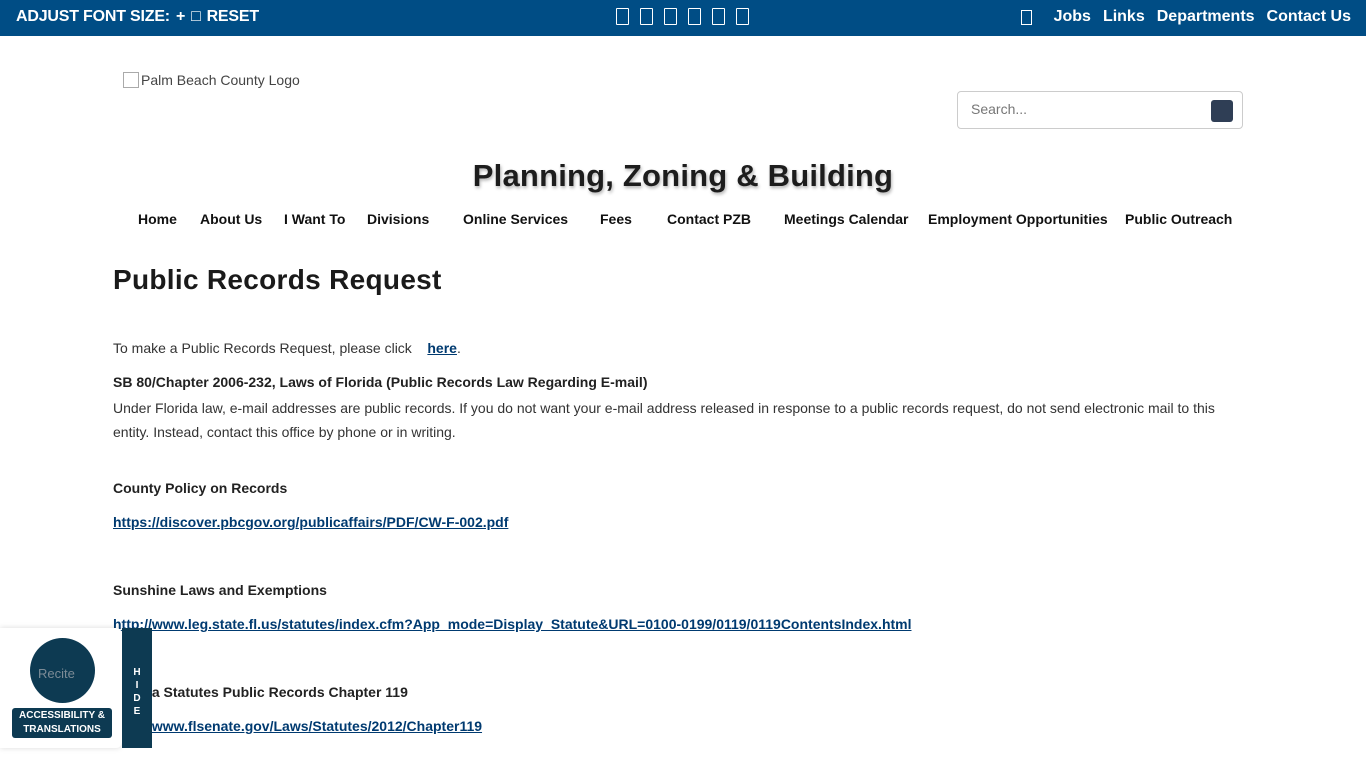 Image resolution: width=1366 pixels, height=768 pixels. What do you see at coordinates (157, 219) in the screenshot?
I see `nav-home: Home` at bounding box center [157, 219].